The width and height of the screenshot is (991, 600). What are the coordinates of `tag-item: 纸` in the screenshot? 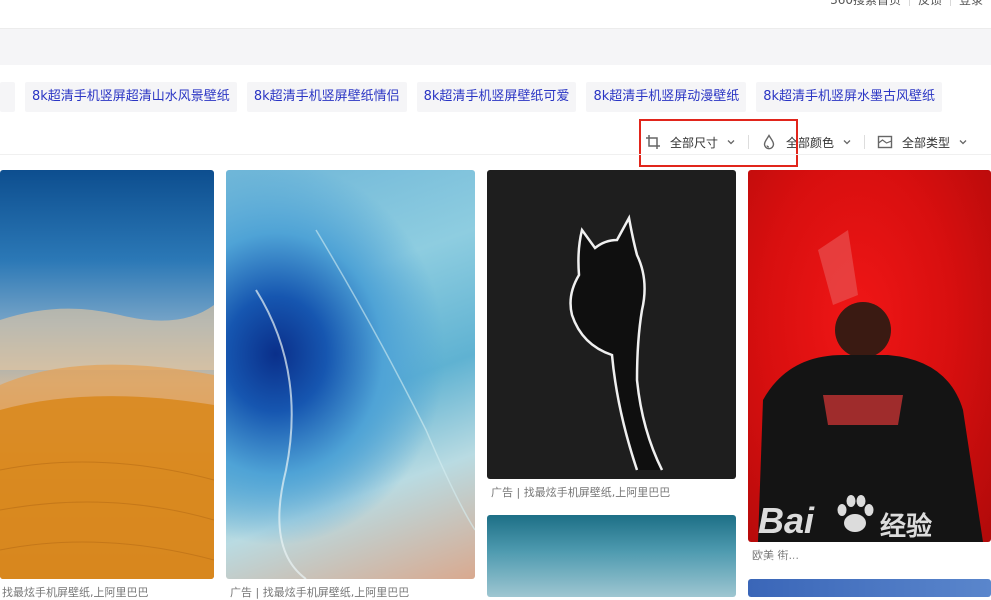 It's located at (7, 97).